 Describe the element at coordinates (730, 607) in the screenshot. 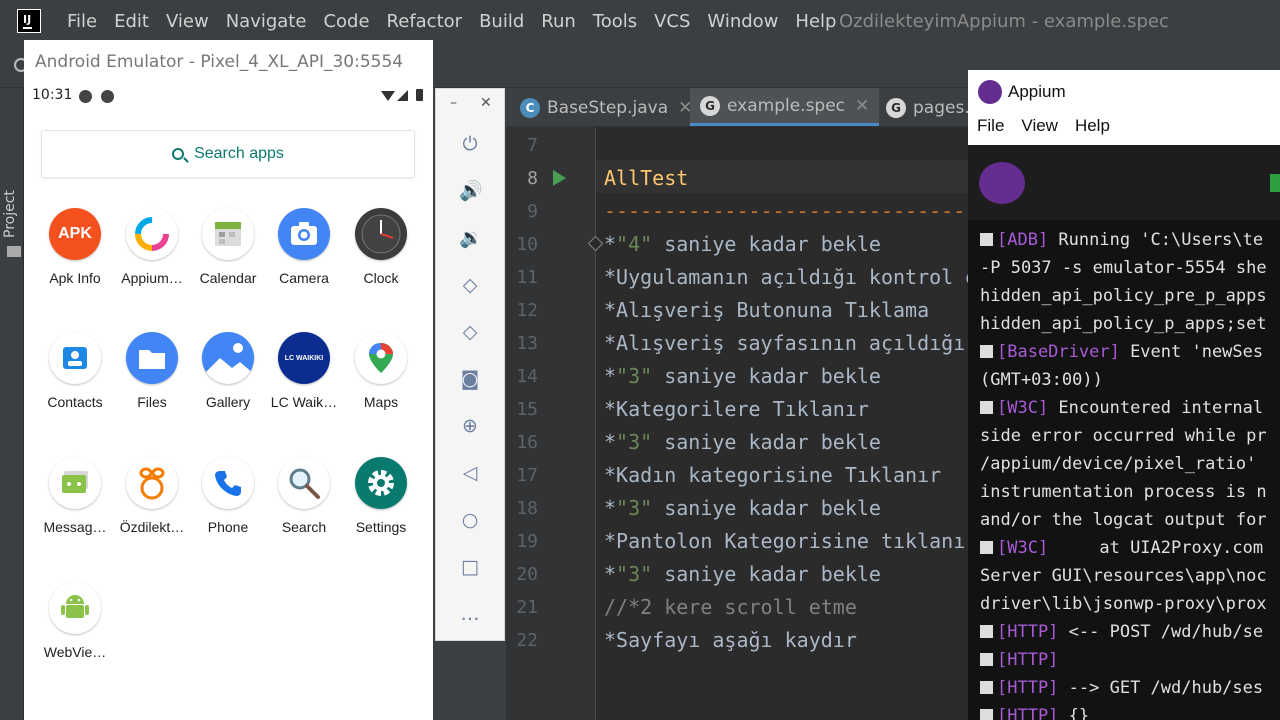

I see `code-line-comment: //*2 kere scroll etme` at that location.